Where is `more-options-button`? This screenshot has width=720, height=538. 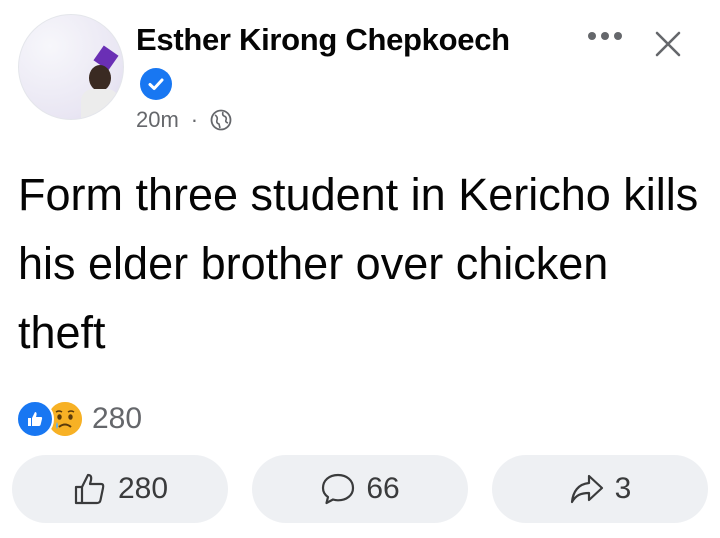
more-options-button is located at coordinates (605, 36).